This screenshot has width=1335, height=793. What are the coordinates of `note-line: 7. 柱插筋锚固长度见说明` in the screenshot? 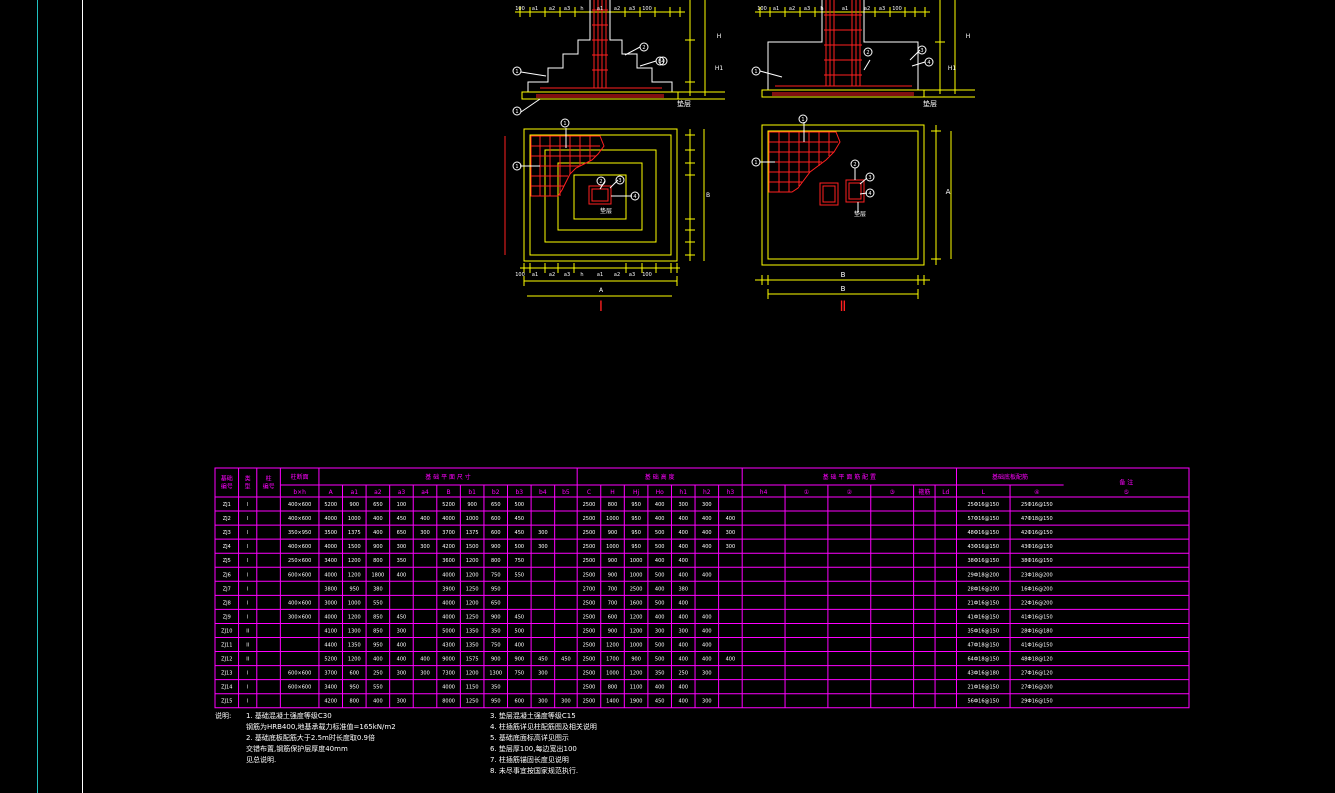 It's located at (529, 760).